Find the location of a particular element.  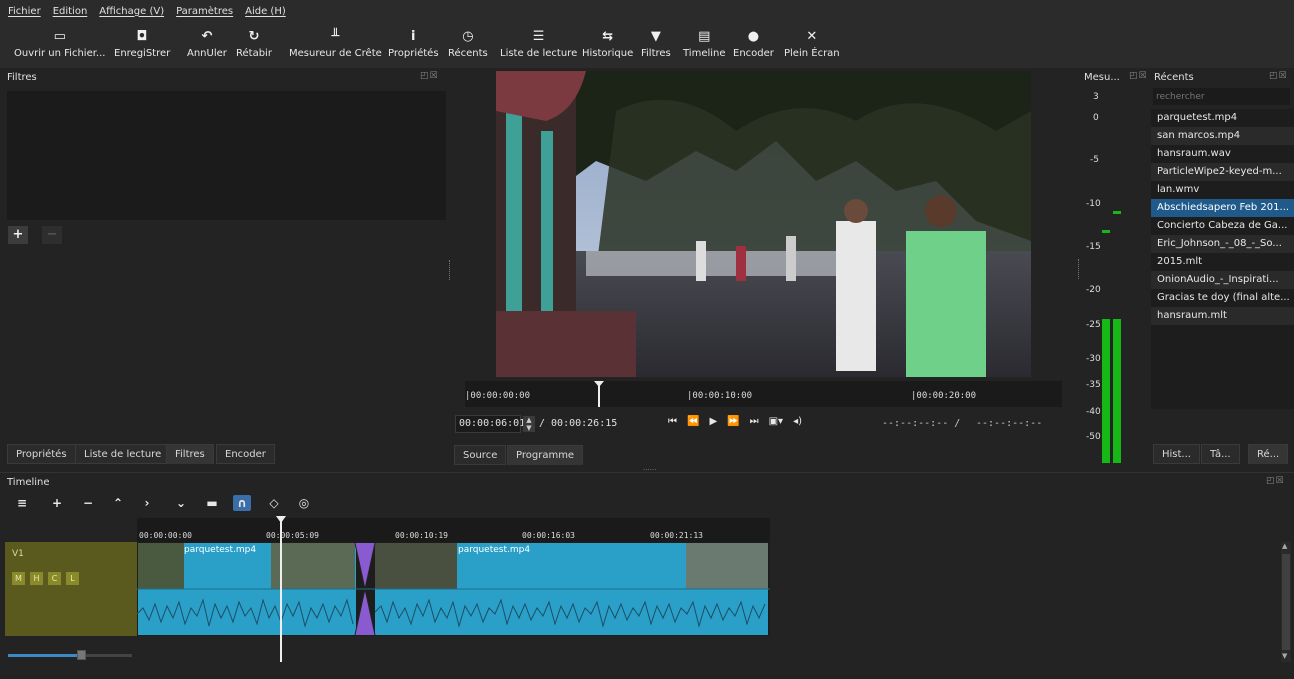

ruler-label: |00:00:10:00 is located at coordinates (720, 396).